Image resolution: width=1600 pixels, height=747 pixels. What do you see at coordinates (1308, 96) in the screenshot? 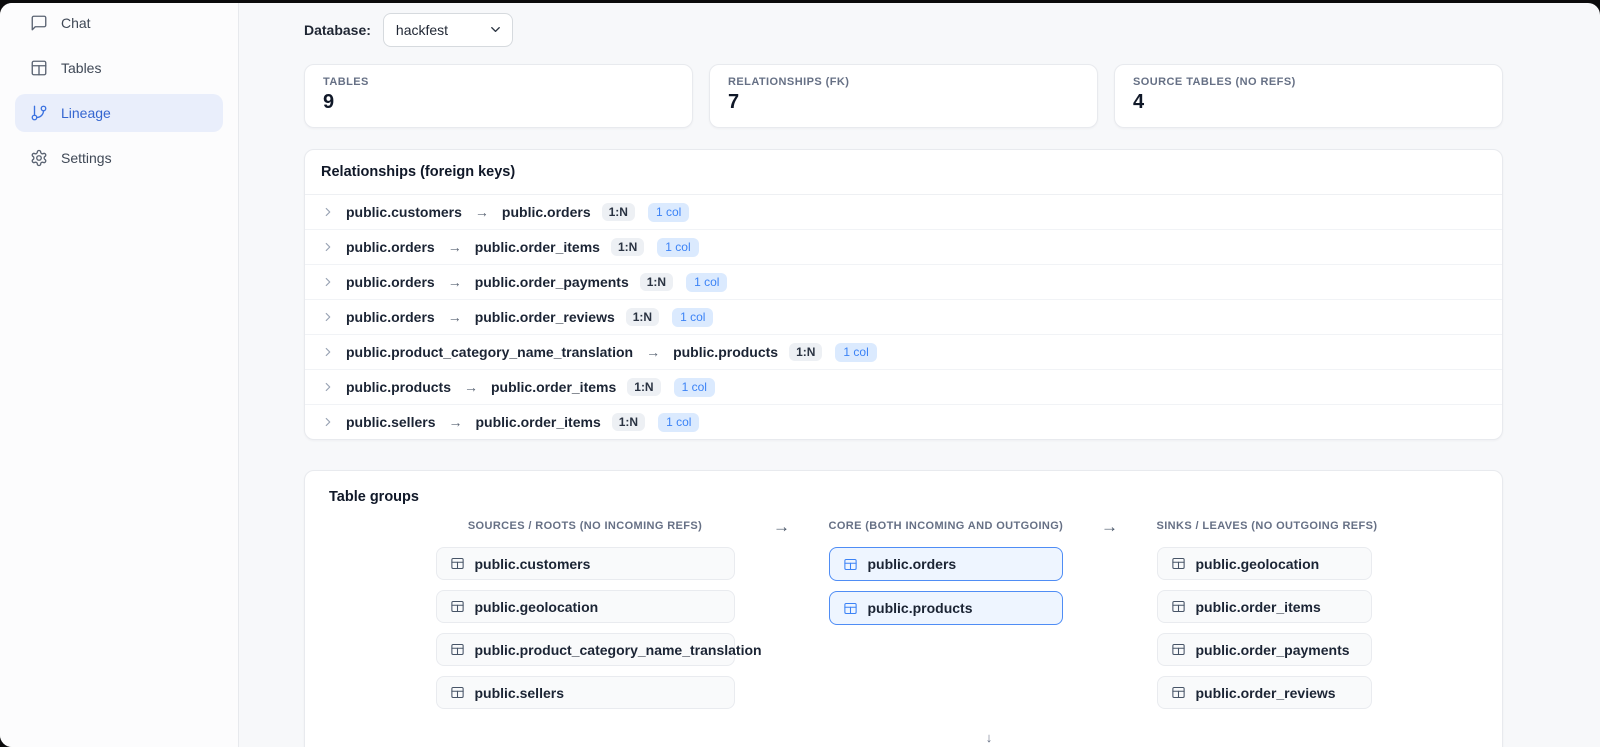
I see `stat-card-source tables (no refs): SOURCE TABLES (NO REFS) 4` at bounding box center [1308, 96].